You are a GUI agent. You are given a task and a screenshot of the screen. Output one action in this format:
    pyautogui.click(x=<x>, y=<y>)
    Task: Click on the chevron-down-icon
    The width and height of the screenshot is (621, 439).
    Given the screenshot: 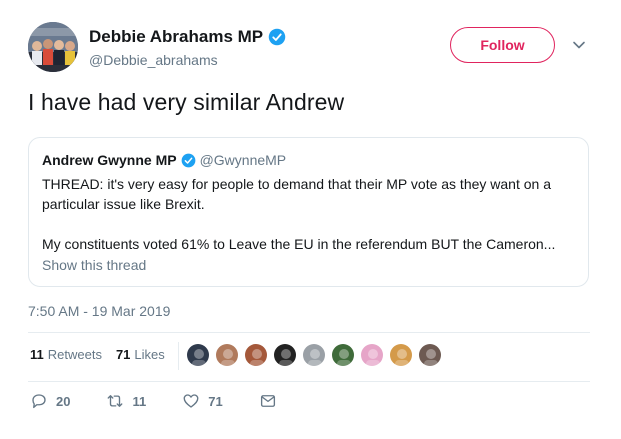 What is the action you would take?
    pyautogui.click(x=579, y=45)
    